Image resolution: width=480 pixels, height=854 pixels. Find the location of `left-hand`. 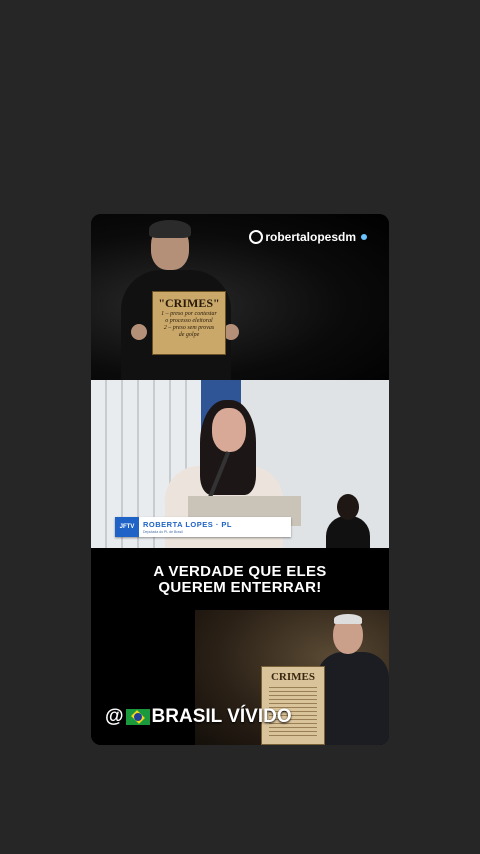

left-hand is located at coordinates (139, 332).